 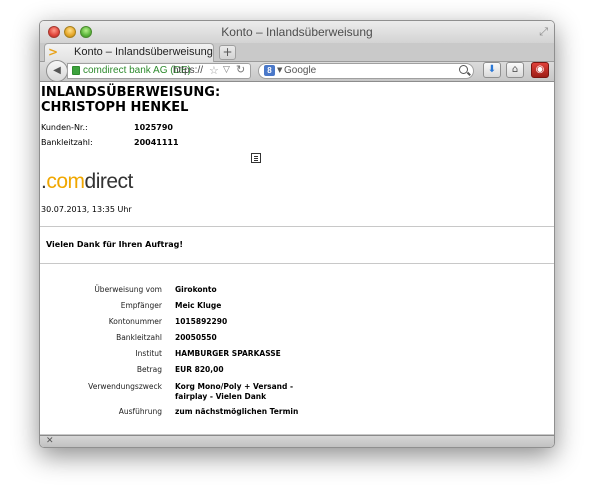 I want to click on fullscreen-icon: ⤢, so click(x=543, y=32).